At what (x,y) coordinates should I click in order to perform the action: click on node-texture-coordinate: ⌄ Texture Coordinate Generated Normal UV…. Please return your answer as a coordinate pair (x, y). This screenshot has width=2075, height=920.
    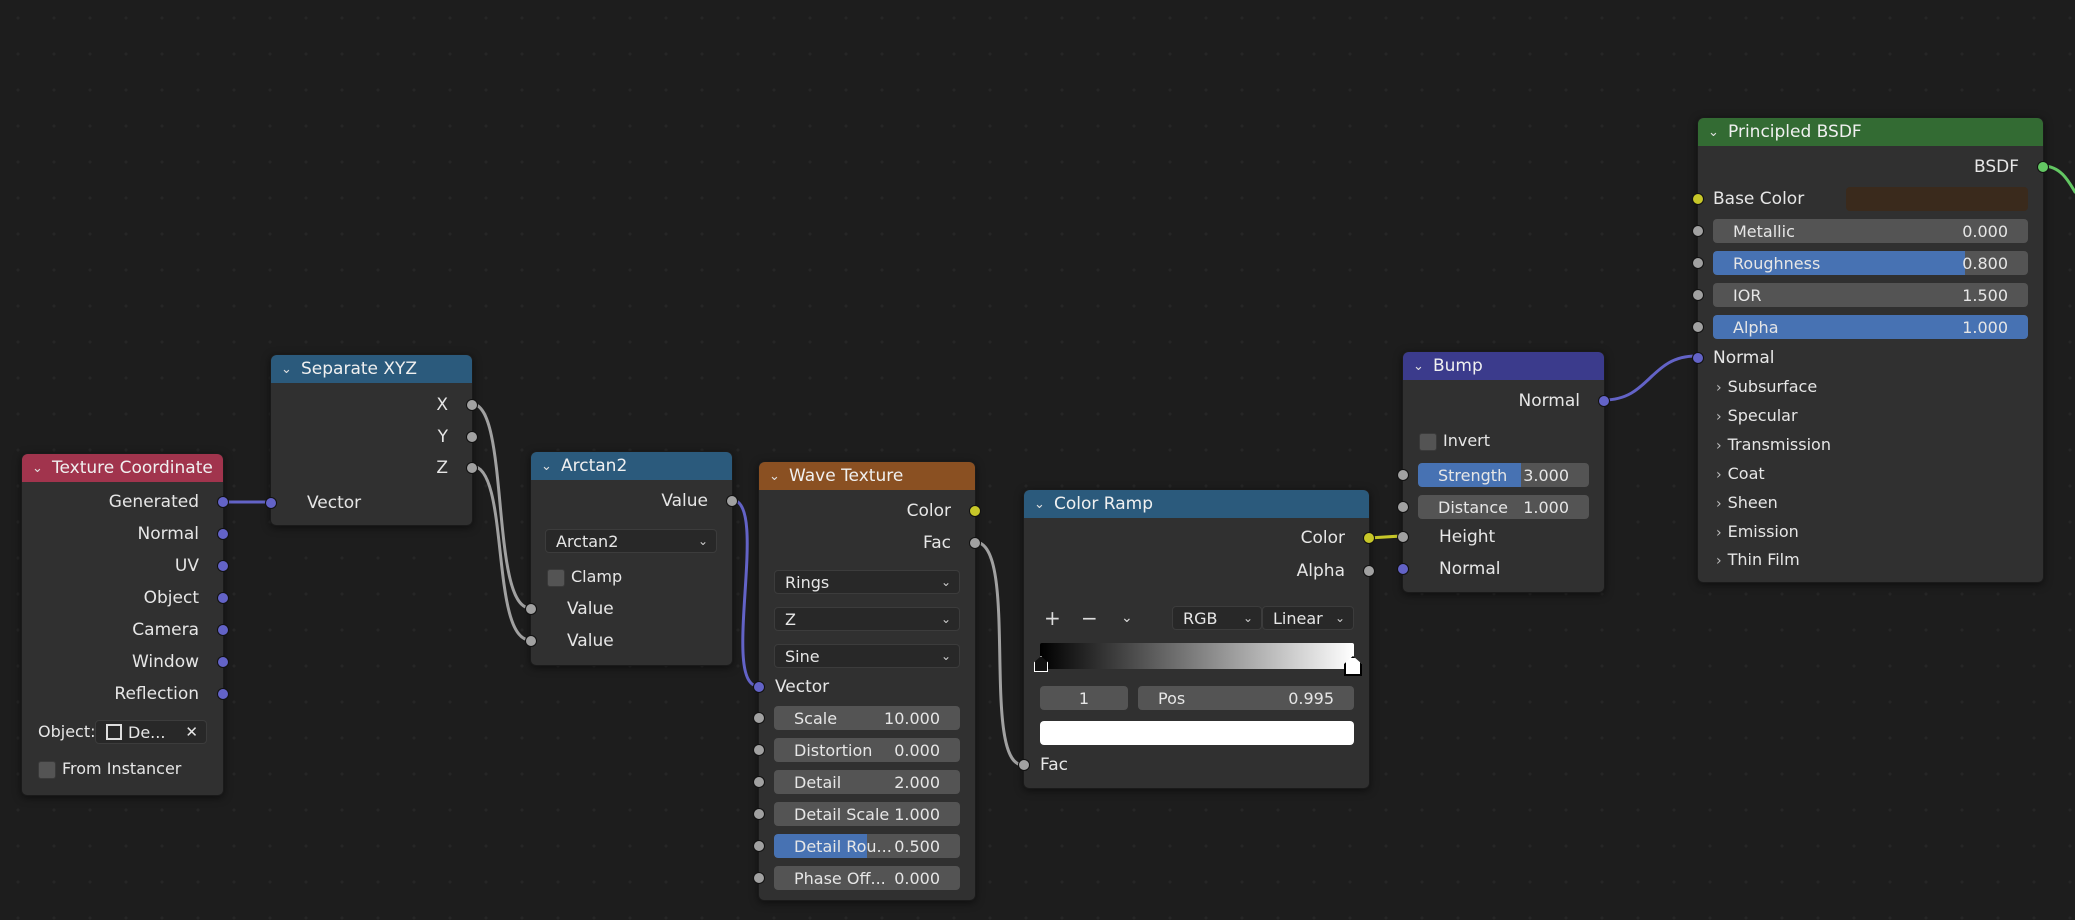
    Looking at the image, I should click on (125, 624).